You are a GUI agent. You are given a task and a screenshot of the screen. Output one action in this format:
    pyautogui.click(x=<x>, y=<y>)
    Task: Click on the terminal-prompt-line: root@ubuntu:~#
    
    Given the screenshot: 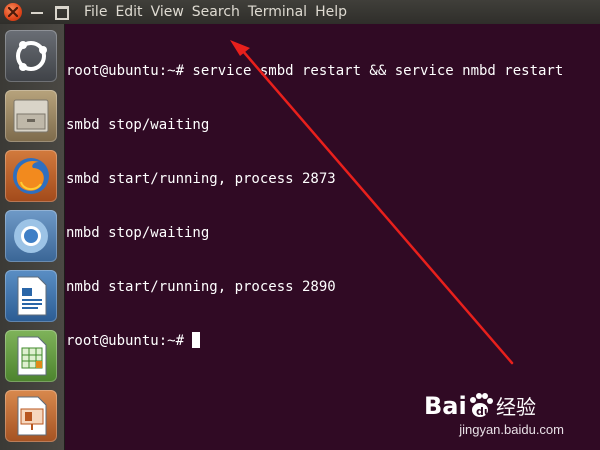 What is the action you would take?
    pyautogui.click(x=333, y=341)
    